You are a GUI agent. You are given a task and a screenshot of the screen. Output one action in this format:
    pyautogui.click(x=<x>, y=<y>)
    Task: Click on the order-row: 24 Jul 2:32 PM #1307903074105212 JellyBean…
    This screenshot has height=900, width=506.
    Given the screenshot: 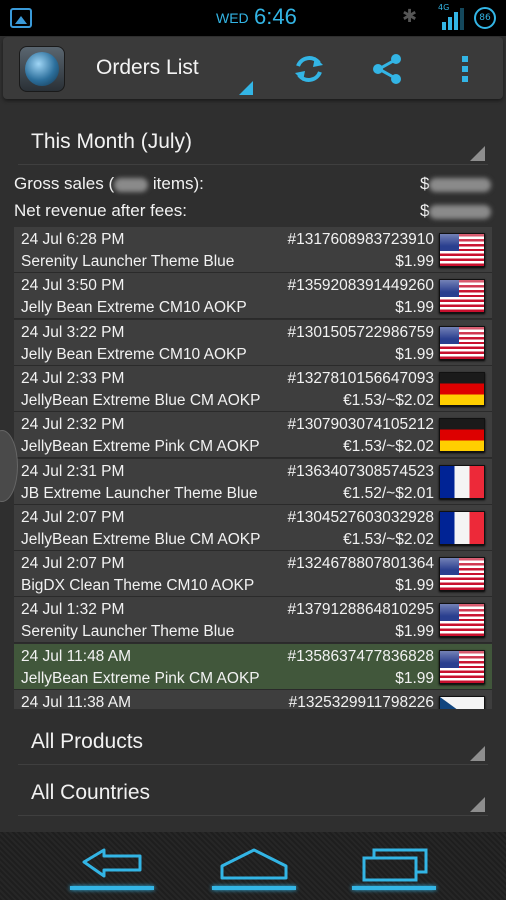 What is the action you would take?
    pyautogui.click(x=253, y=435)
    